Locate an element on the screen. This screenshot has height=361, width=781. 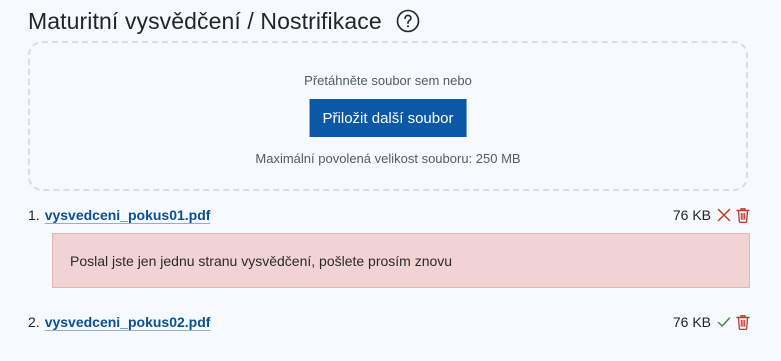
file-item: 1. vysvedceni_pokus01.pdf 76 KB is located at coordinates (389, 215).